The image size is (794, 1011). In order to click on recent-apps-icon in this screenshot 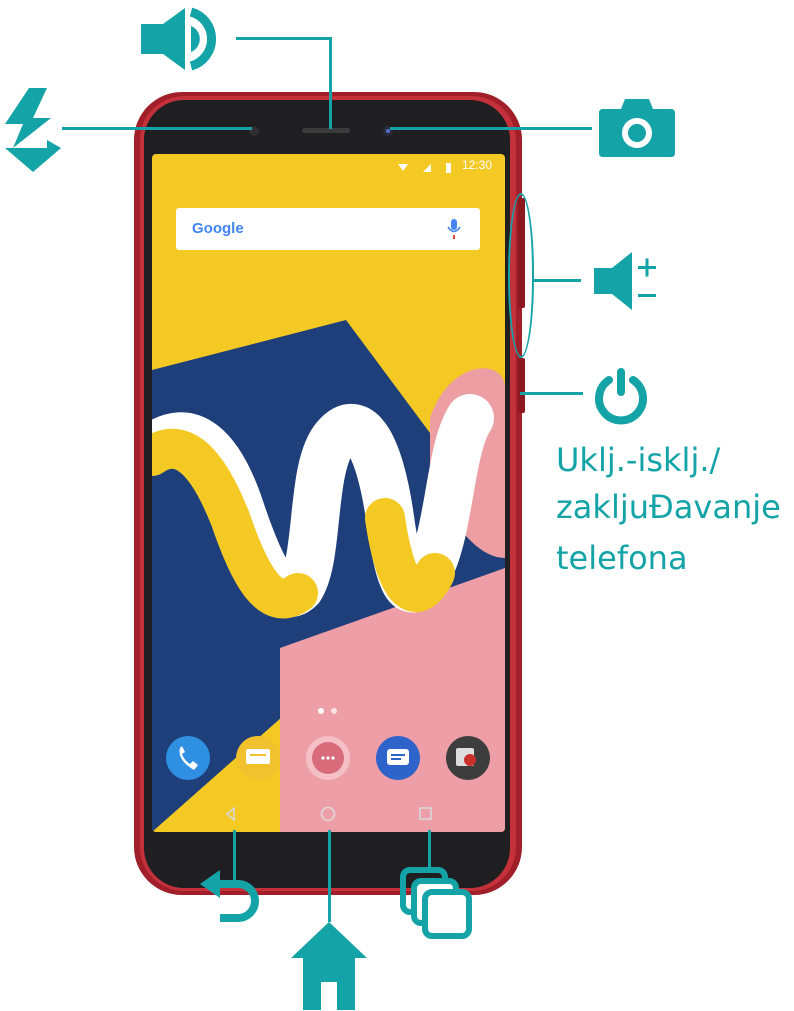, I will do `click(439, 906)`.